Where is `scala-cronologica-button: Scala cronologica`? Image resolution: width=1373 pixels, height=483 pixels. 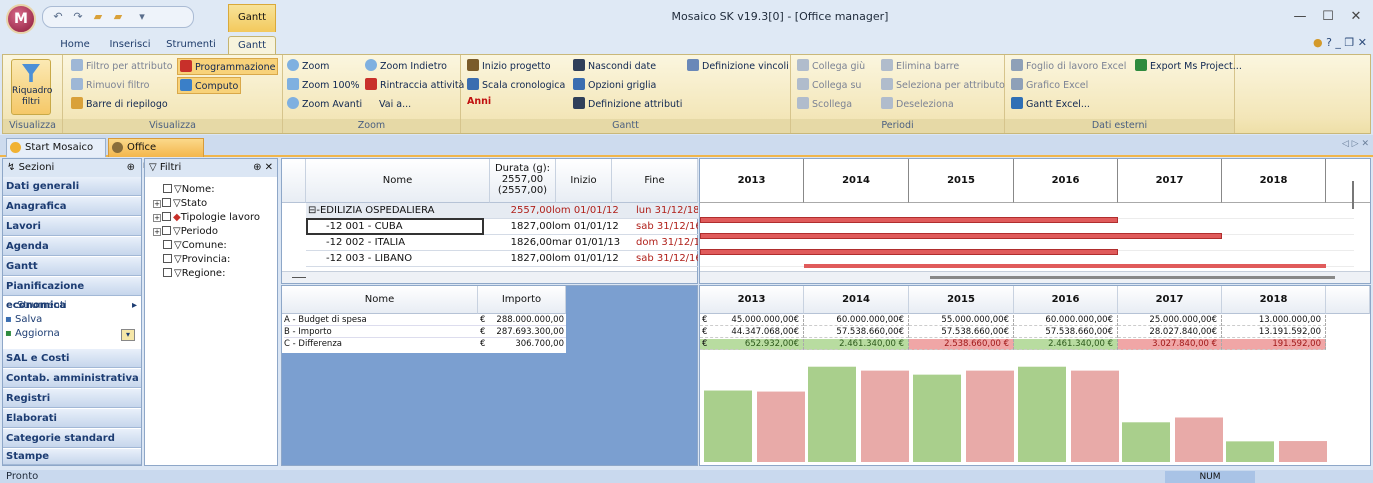 scala-cronologica-button: Scala cronologica is located at coordinates (516, 85).